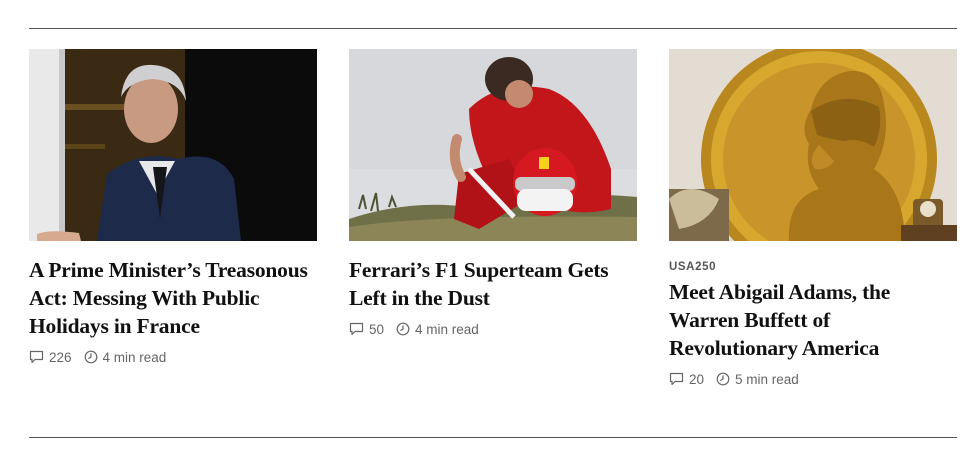 This screenshot has height=452, width=968. I want to click on read-time-1: 4 min read, so click(125, 357).